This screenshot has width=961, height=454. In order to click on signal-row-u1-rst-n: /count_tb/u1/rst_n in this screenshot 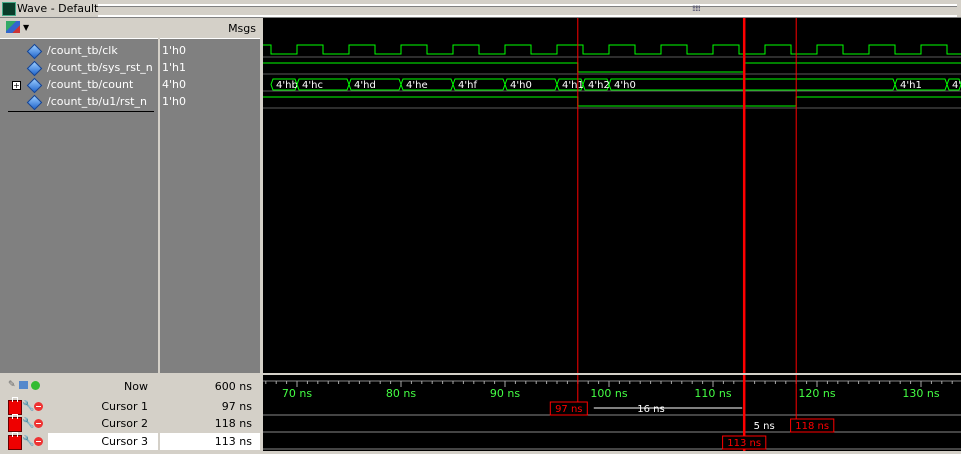, I will do `click(79, 102)`.